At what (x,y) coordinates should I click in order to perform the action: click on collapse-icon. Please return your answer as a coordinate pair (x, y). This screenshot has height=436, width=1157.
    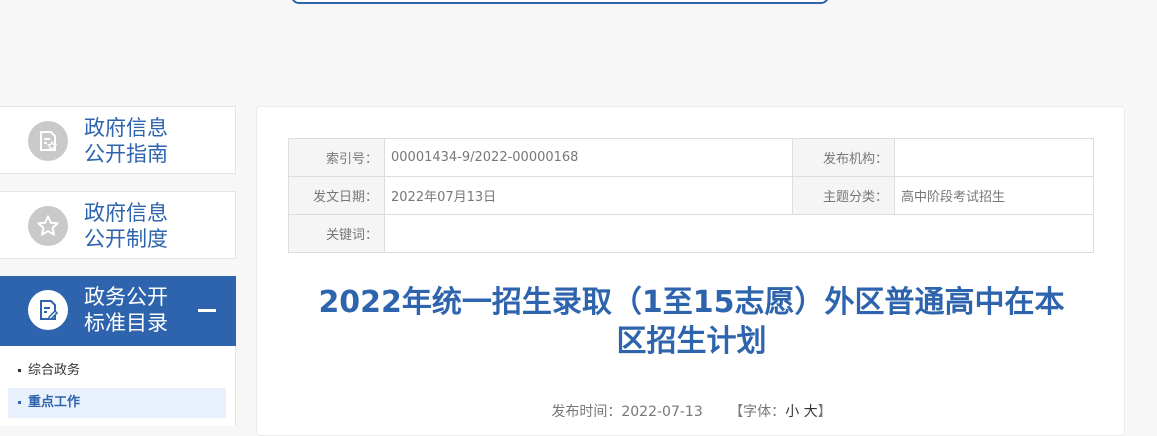
    Looking at the image, I should click on (207, 310).